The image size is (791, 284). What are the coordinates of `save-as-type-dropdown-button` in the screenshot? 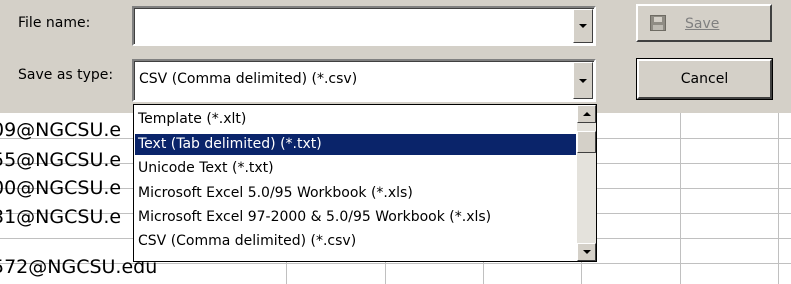 It's located at (583, 80).